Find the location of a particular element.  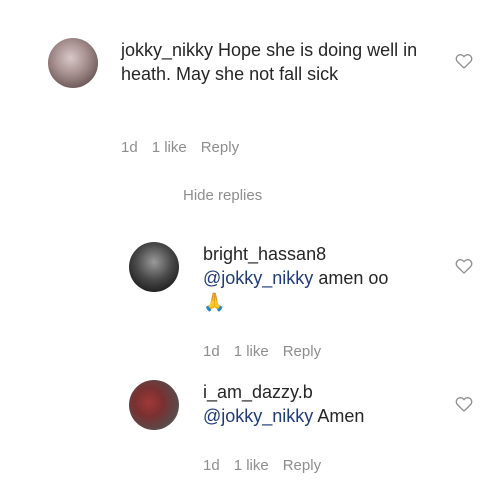

comment-likes: 1 like is located at coordinates (169, 147).